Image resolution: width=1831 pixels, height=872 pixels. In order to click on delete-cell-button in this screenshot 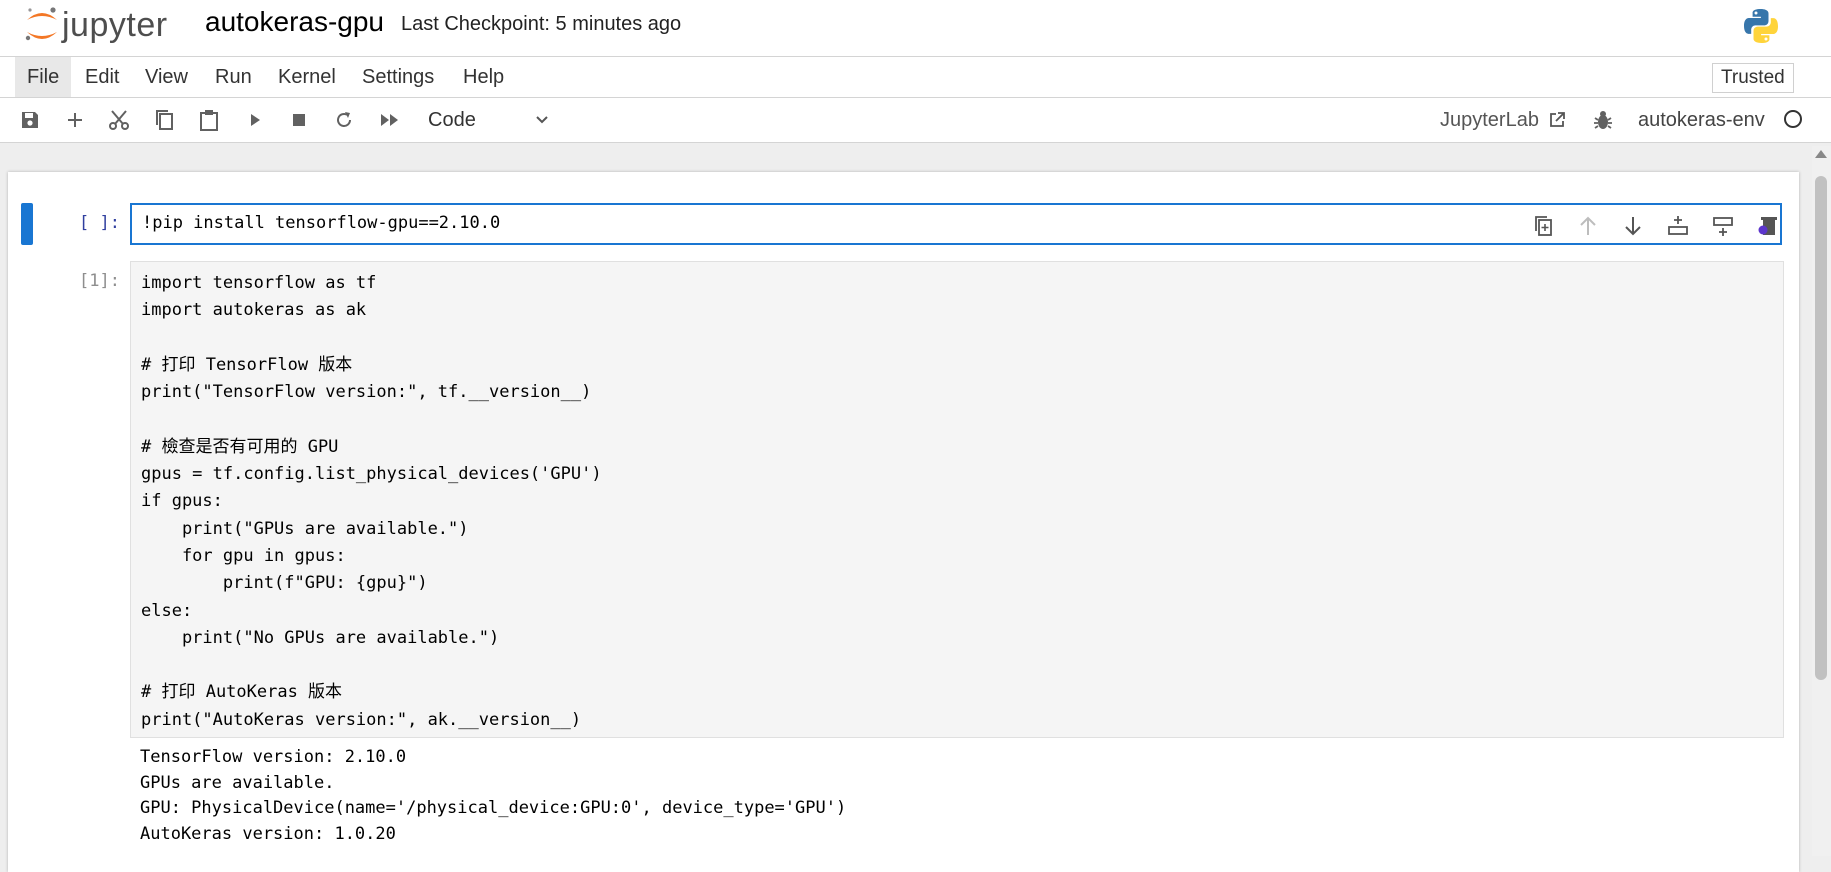, I will do `click(1768, 226)`.